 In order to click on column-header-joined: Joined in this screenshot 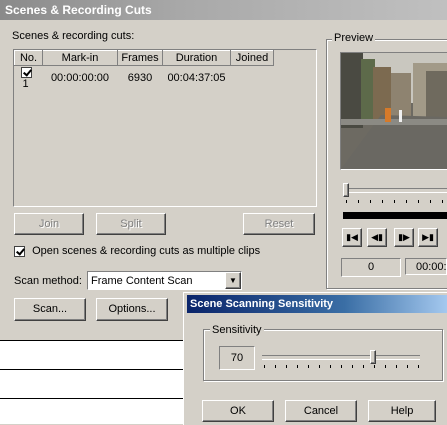, I will do `click(252, 58)`.